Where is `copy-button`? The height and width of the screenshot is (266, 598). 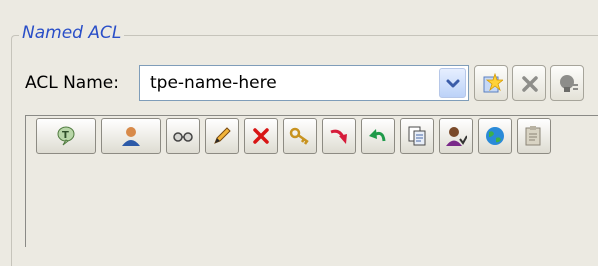 copy-button is located at coordinates (417, 136).